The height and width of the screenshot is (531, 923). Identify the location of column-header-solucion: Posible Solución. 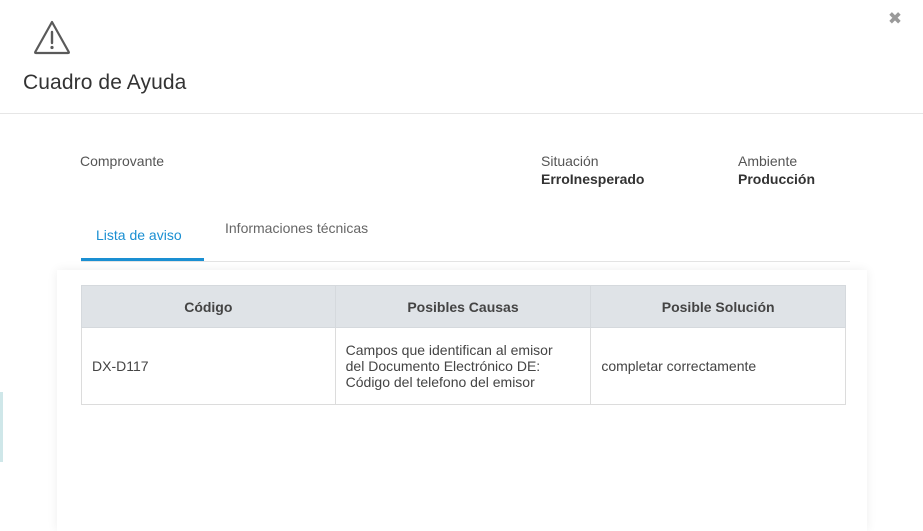
(718, 306).